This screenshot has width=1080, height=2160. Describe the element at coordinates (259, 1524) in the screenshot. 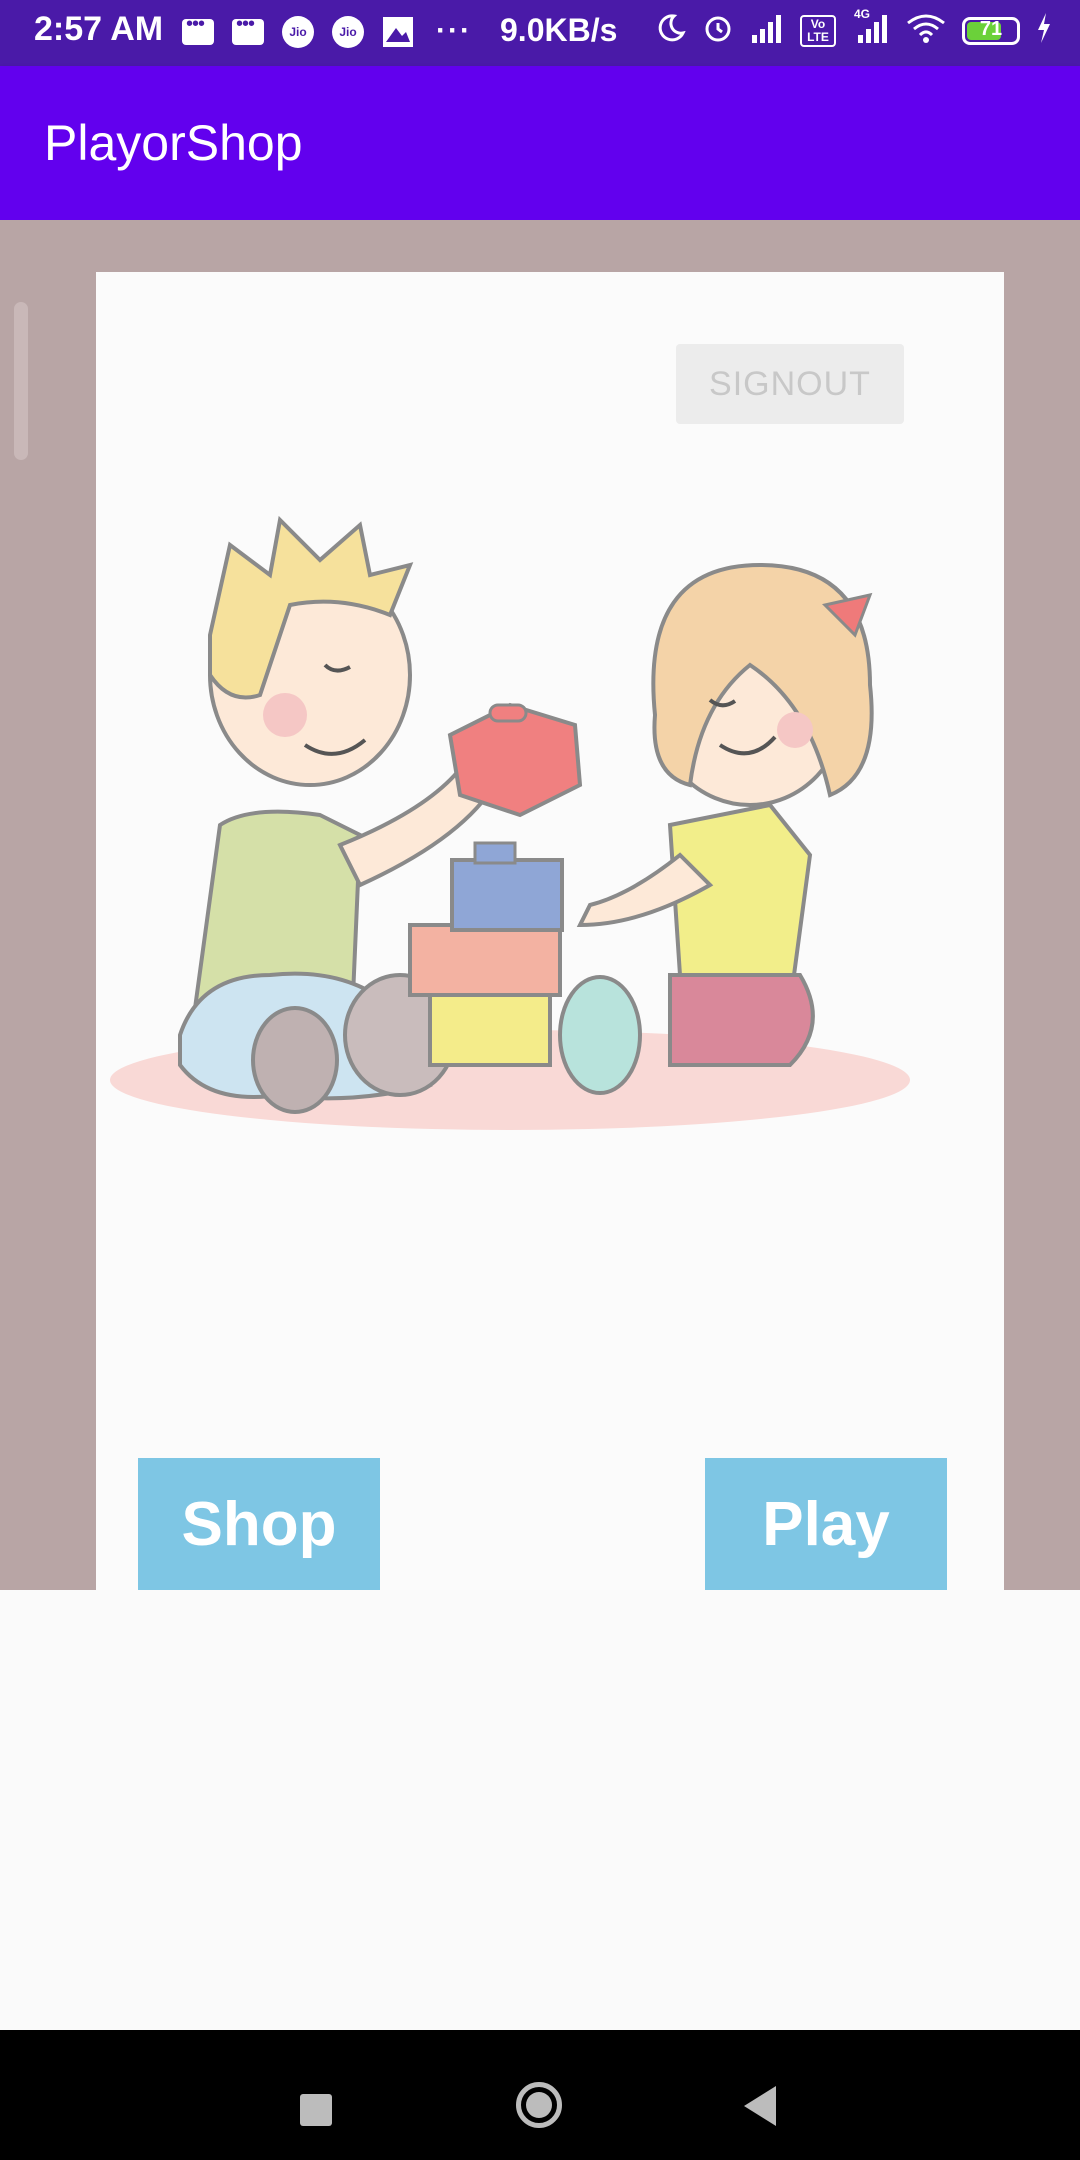

I see `shop-button: Shop` at that location.